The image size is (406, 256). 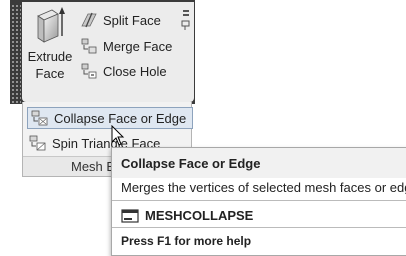 What do you see at coordinates (89, 46) in the screenshot?
I see `merge-face-icon` at bounding box center [89, 46].